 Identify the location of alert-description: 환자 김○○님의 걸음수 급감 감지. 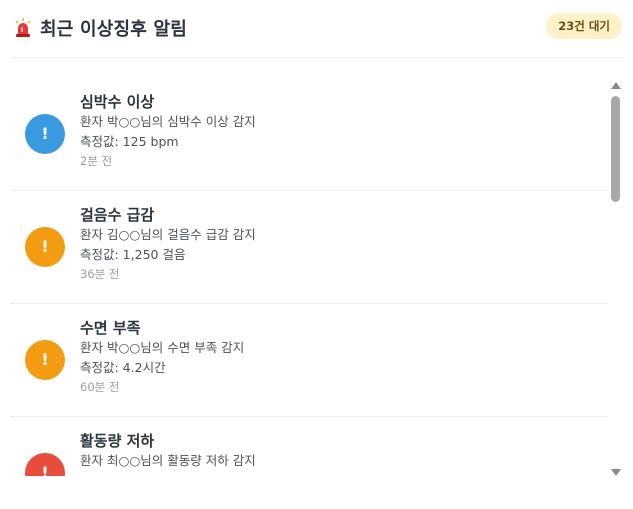
(168, 234).